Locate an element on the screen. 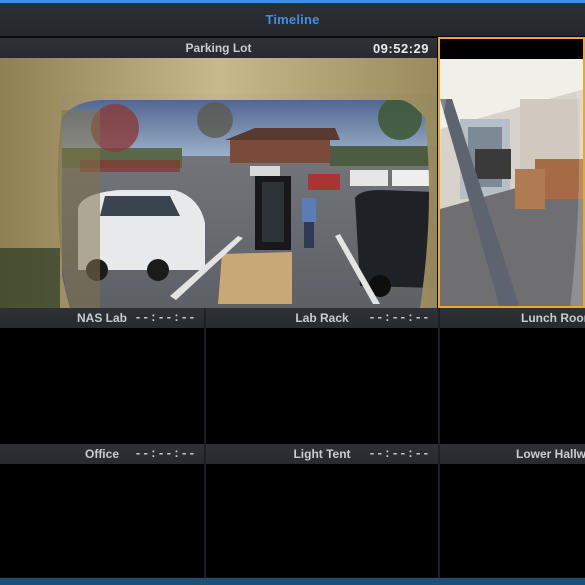  camera-tile-office: Office --:--:-- is located at coordinates (102, 511).